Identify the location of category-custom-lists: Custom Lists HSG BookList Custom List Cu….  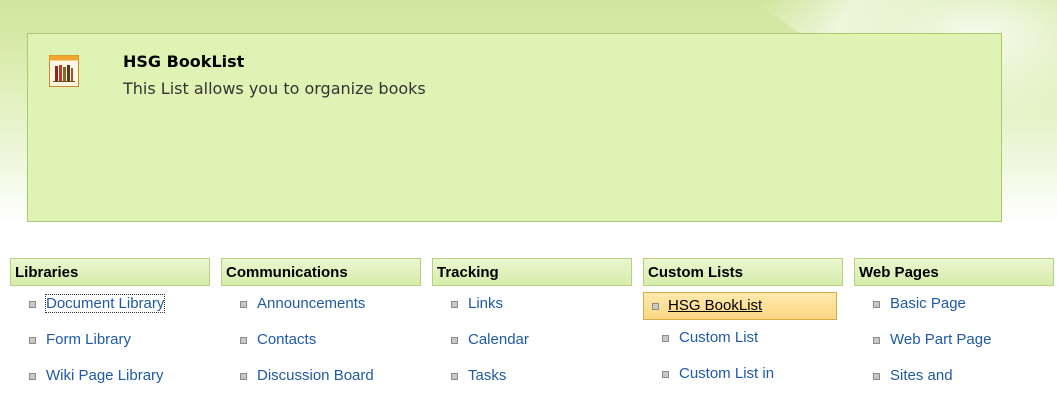
(743, 325).